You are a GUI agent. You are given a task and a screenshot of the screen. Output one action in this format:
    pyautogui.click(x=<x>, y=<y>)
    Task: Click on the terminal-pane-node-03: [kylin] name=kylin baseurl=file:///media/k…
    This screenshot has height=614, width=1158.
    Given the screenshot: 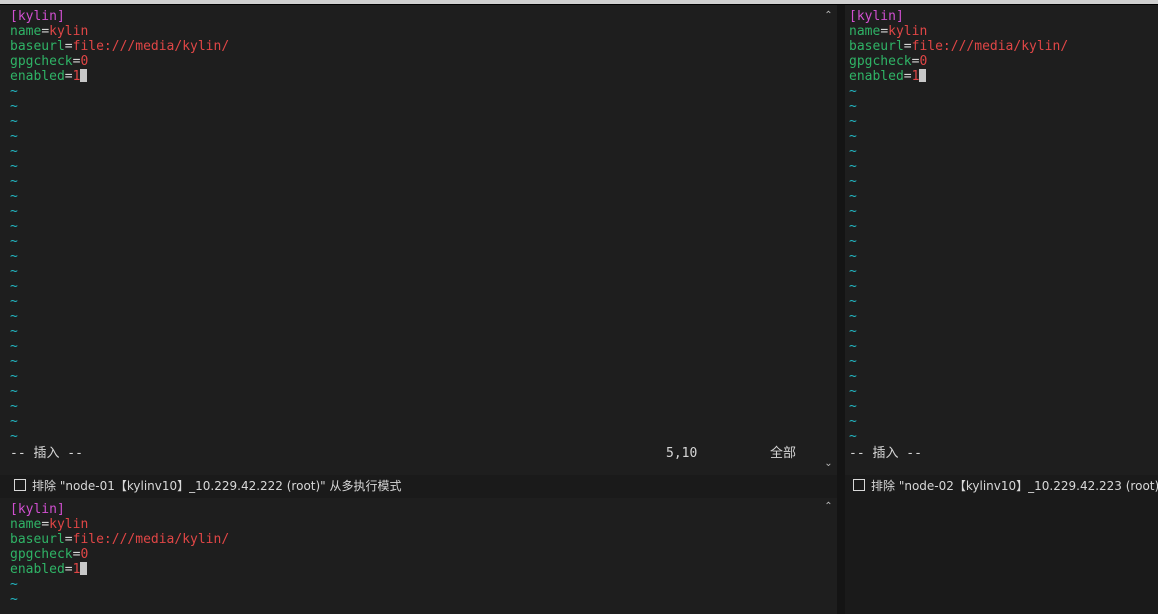 What is the action you would take?
    pyautogui.click(x=410, y=556)
    